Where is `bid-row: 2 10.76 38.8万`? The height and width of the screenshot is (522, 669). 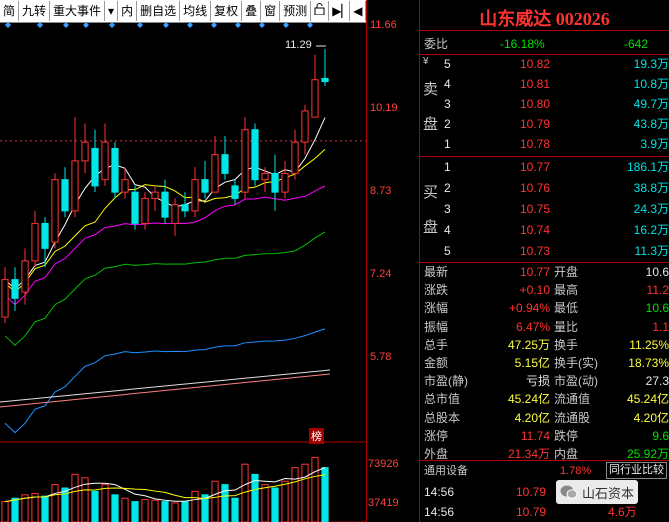 bid-row: 2 10.76 38.8万 is located at coordinates (544, 188).